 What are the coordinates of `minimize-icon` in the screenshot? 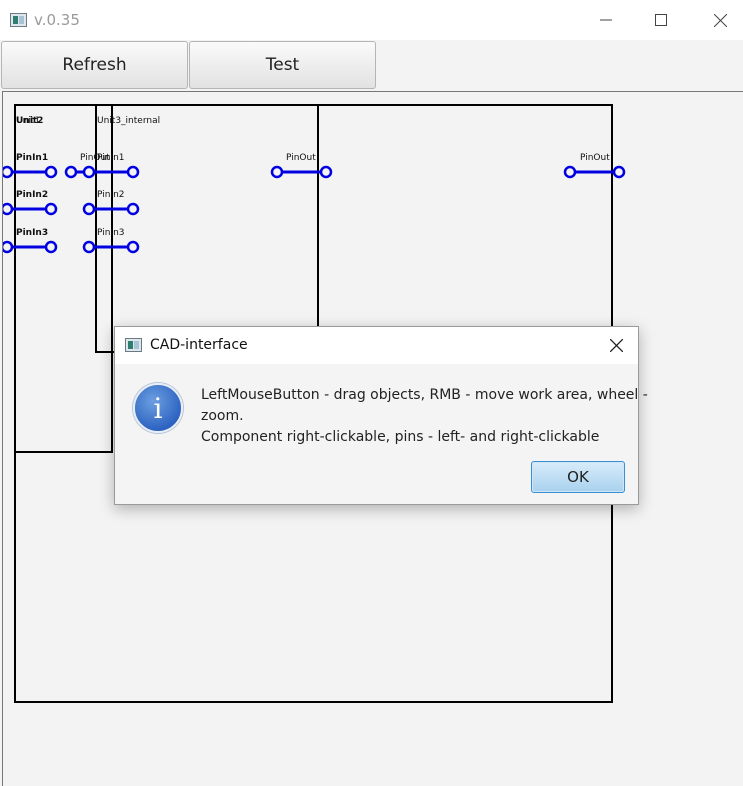 It's located at (606, 20).